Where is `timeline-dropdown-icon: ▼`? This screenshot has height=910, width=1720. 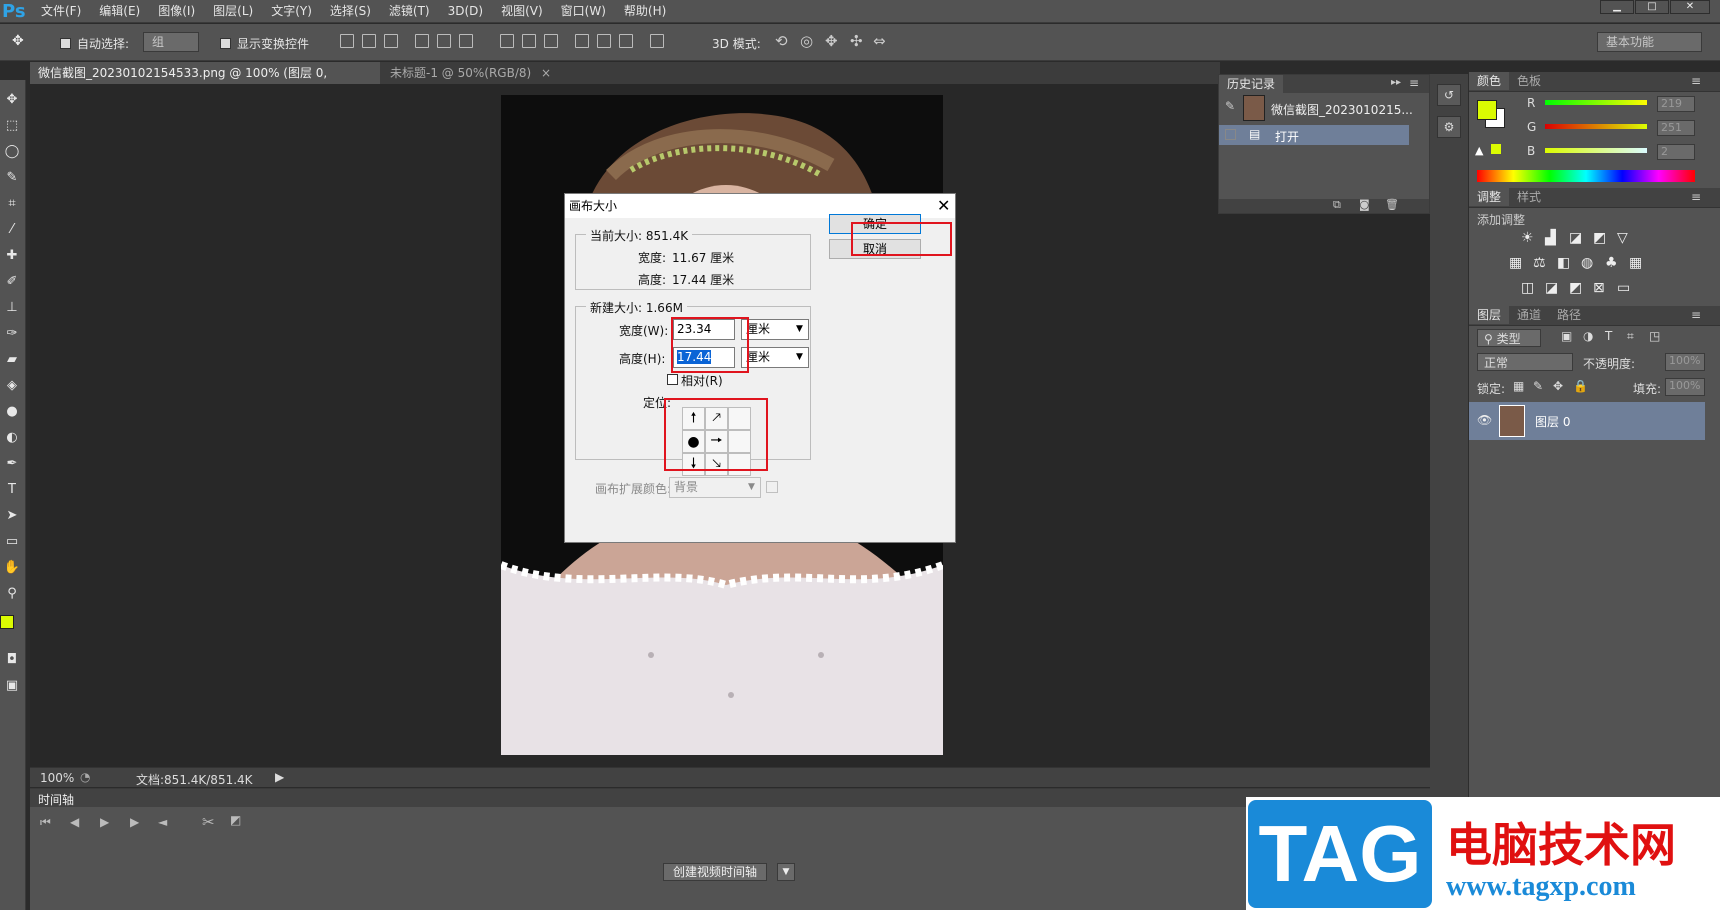
timeline-dropdown-icon: ▼ is located at coordinates (786, 872).